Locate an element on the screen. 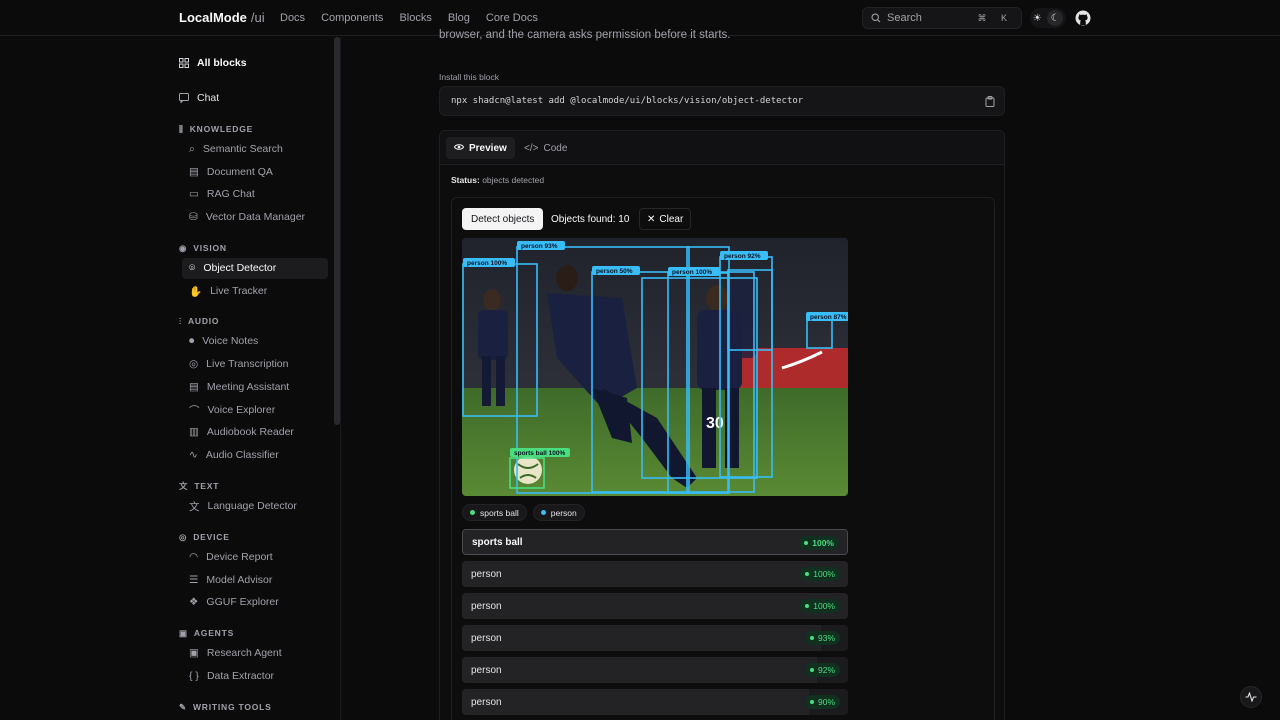 The height and width of the screenshot is (720, 1280). scan-icon: ⌾ is located at coordinates (192, 267).